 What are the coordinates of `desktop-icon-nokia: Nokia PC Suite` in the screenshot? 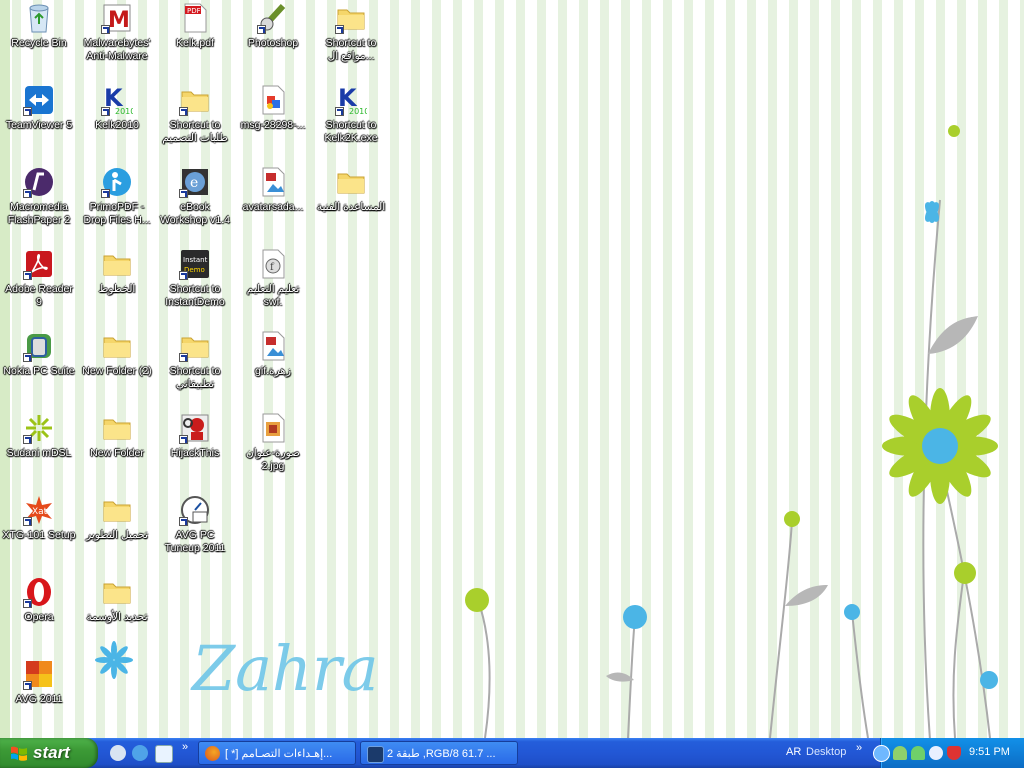 It's located at (39, 353).